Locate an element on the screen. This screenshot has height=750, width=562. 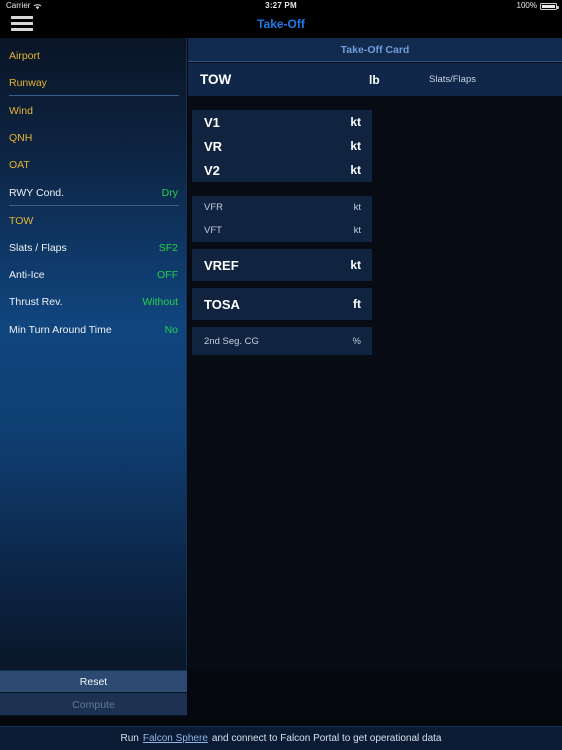
speed-row-name: V2 is located at coordinates (212, 170).